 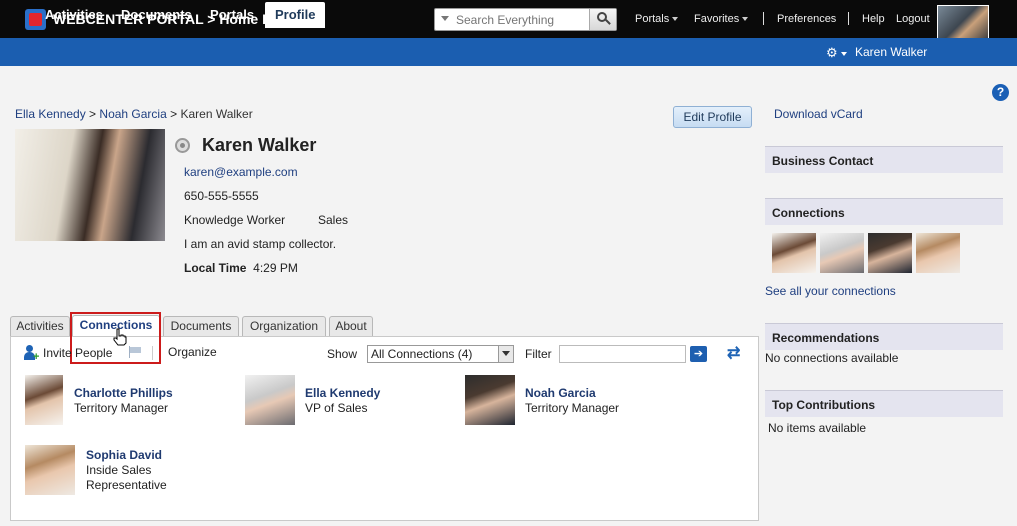 What do you see at coordinates (295, 15) in the screenshot?
I see `nav-tab-profile: Profile` at bounding box center [295, 15].